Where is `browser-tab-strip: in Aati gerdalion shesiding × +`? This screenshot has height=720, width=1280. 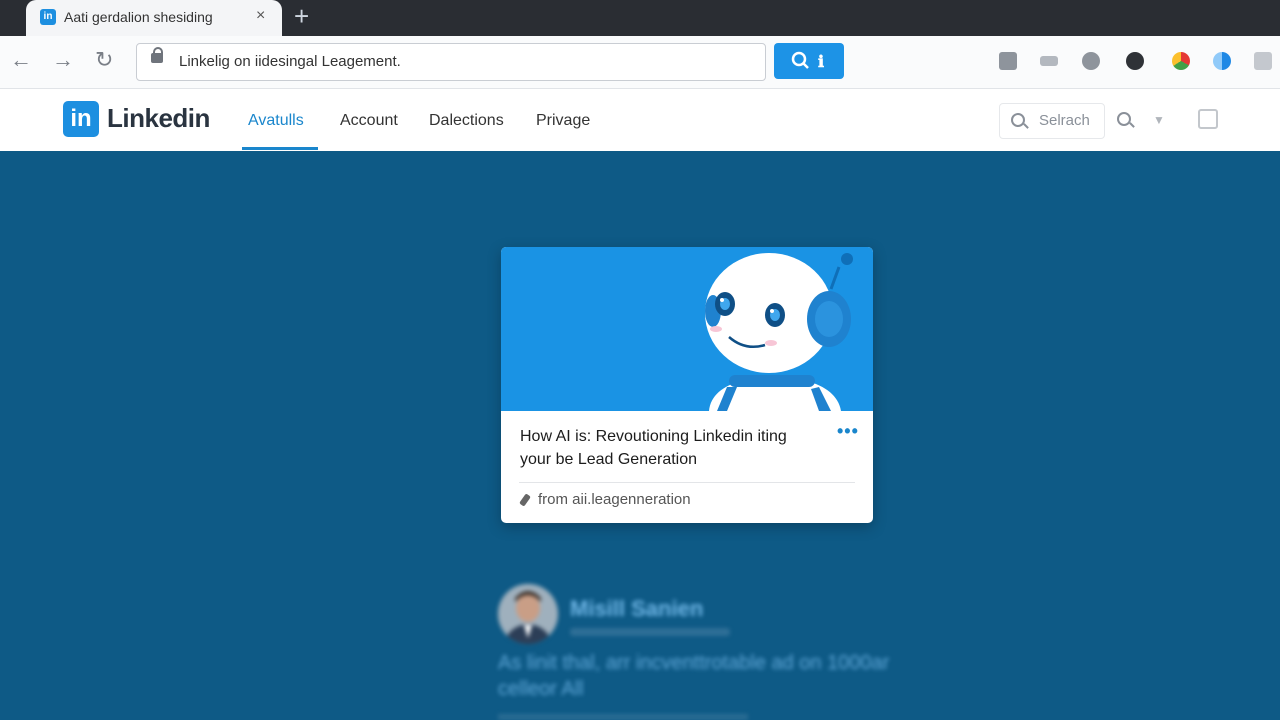
browser-tab-strip: in Aati gerdalion shesiding × + is located at coordinates (640, 18).